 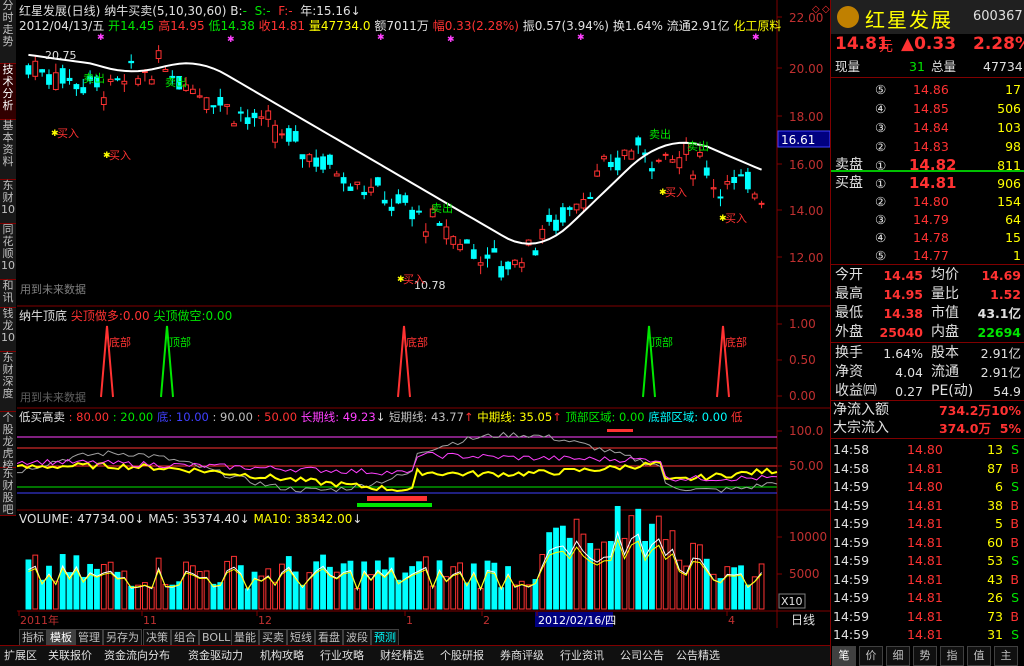 What do you see at coordinates (89, 637) in the screenshot?
I see `toolbar1-btn-2: 管理` at bounding box center [89, 637].